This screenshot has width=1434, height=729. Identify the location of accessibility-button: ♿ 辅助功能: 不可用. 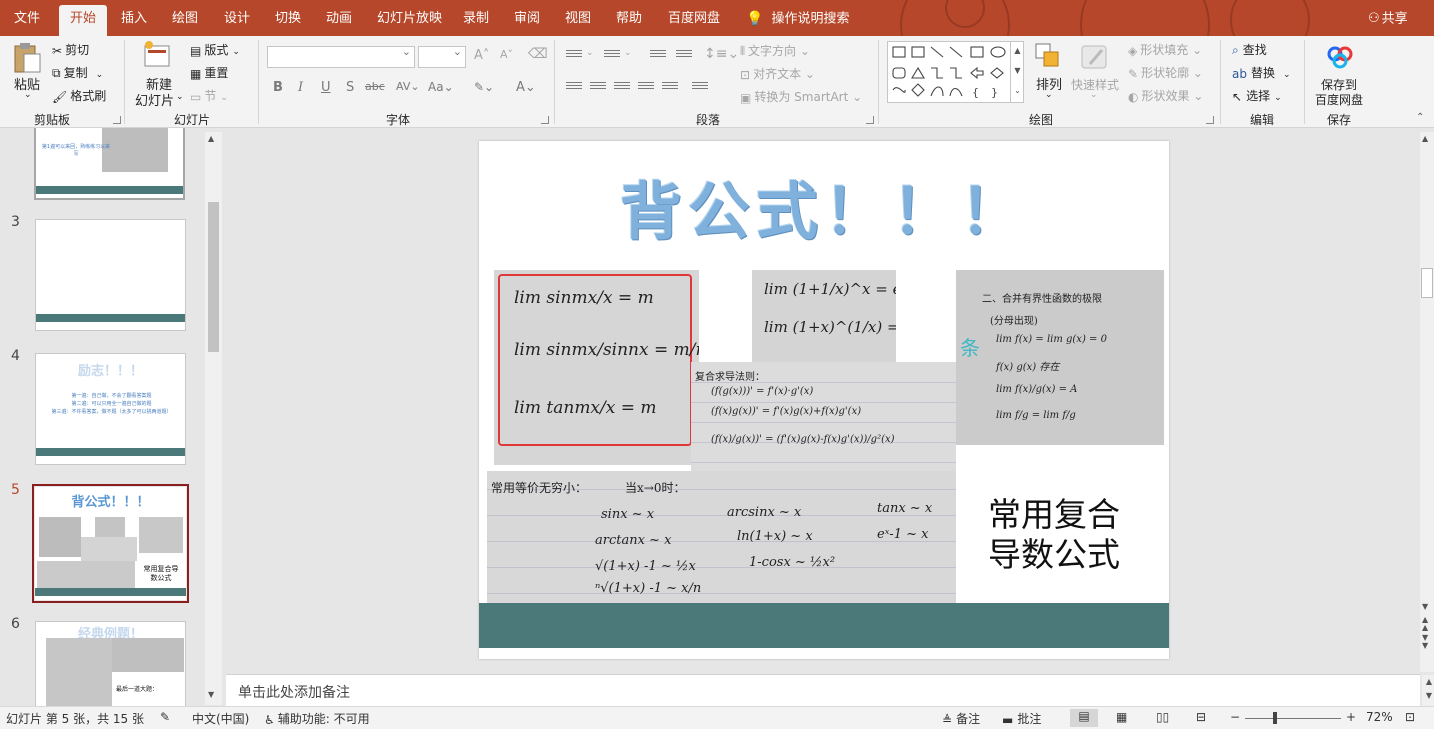
(317, 718).